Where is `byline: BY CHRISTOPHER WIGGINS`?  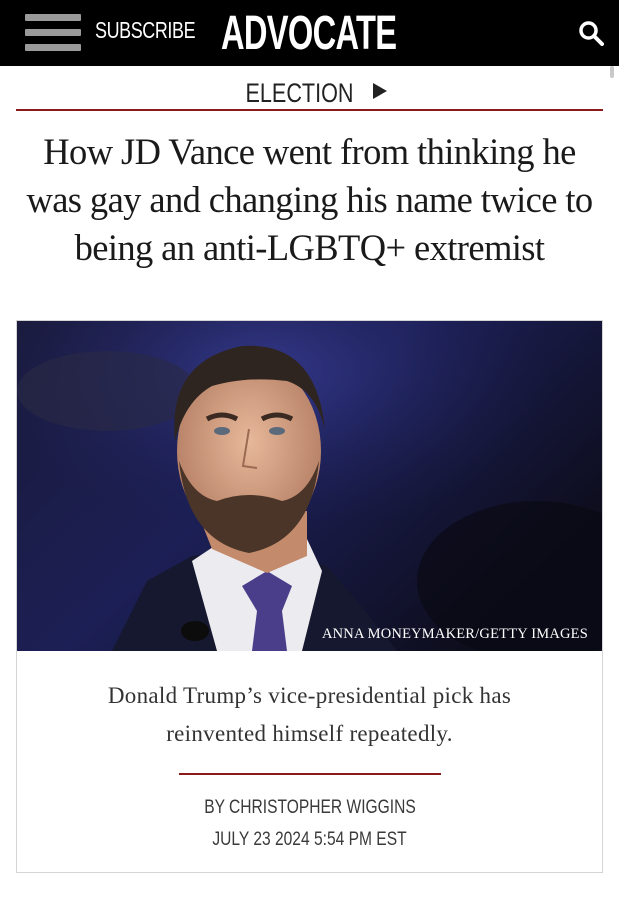
byline: BY CHRISTOPHER WIGGINS is located at coordinates (309, 808).